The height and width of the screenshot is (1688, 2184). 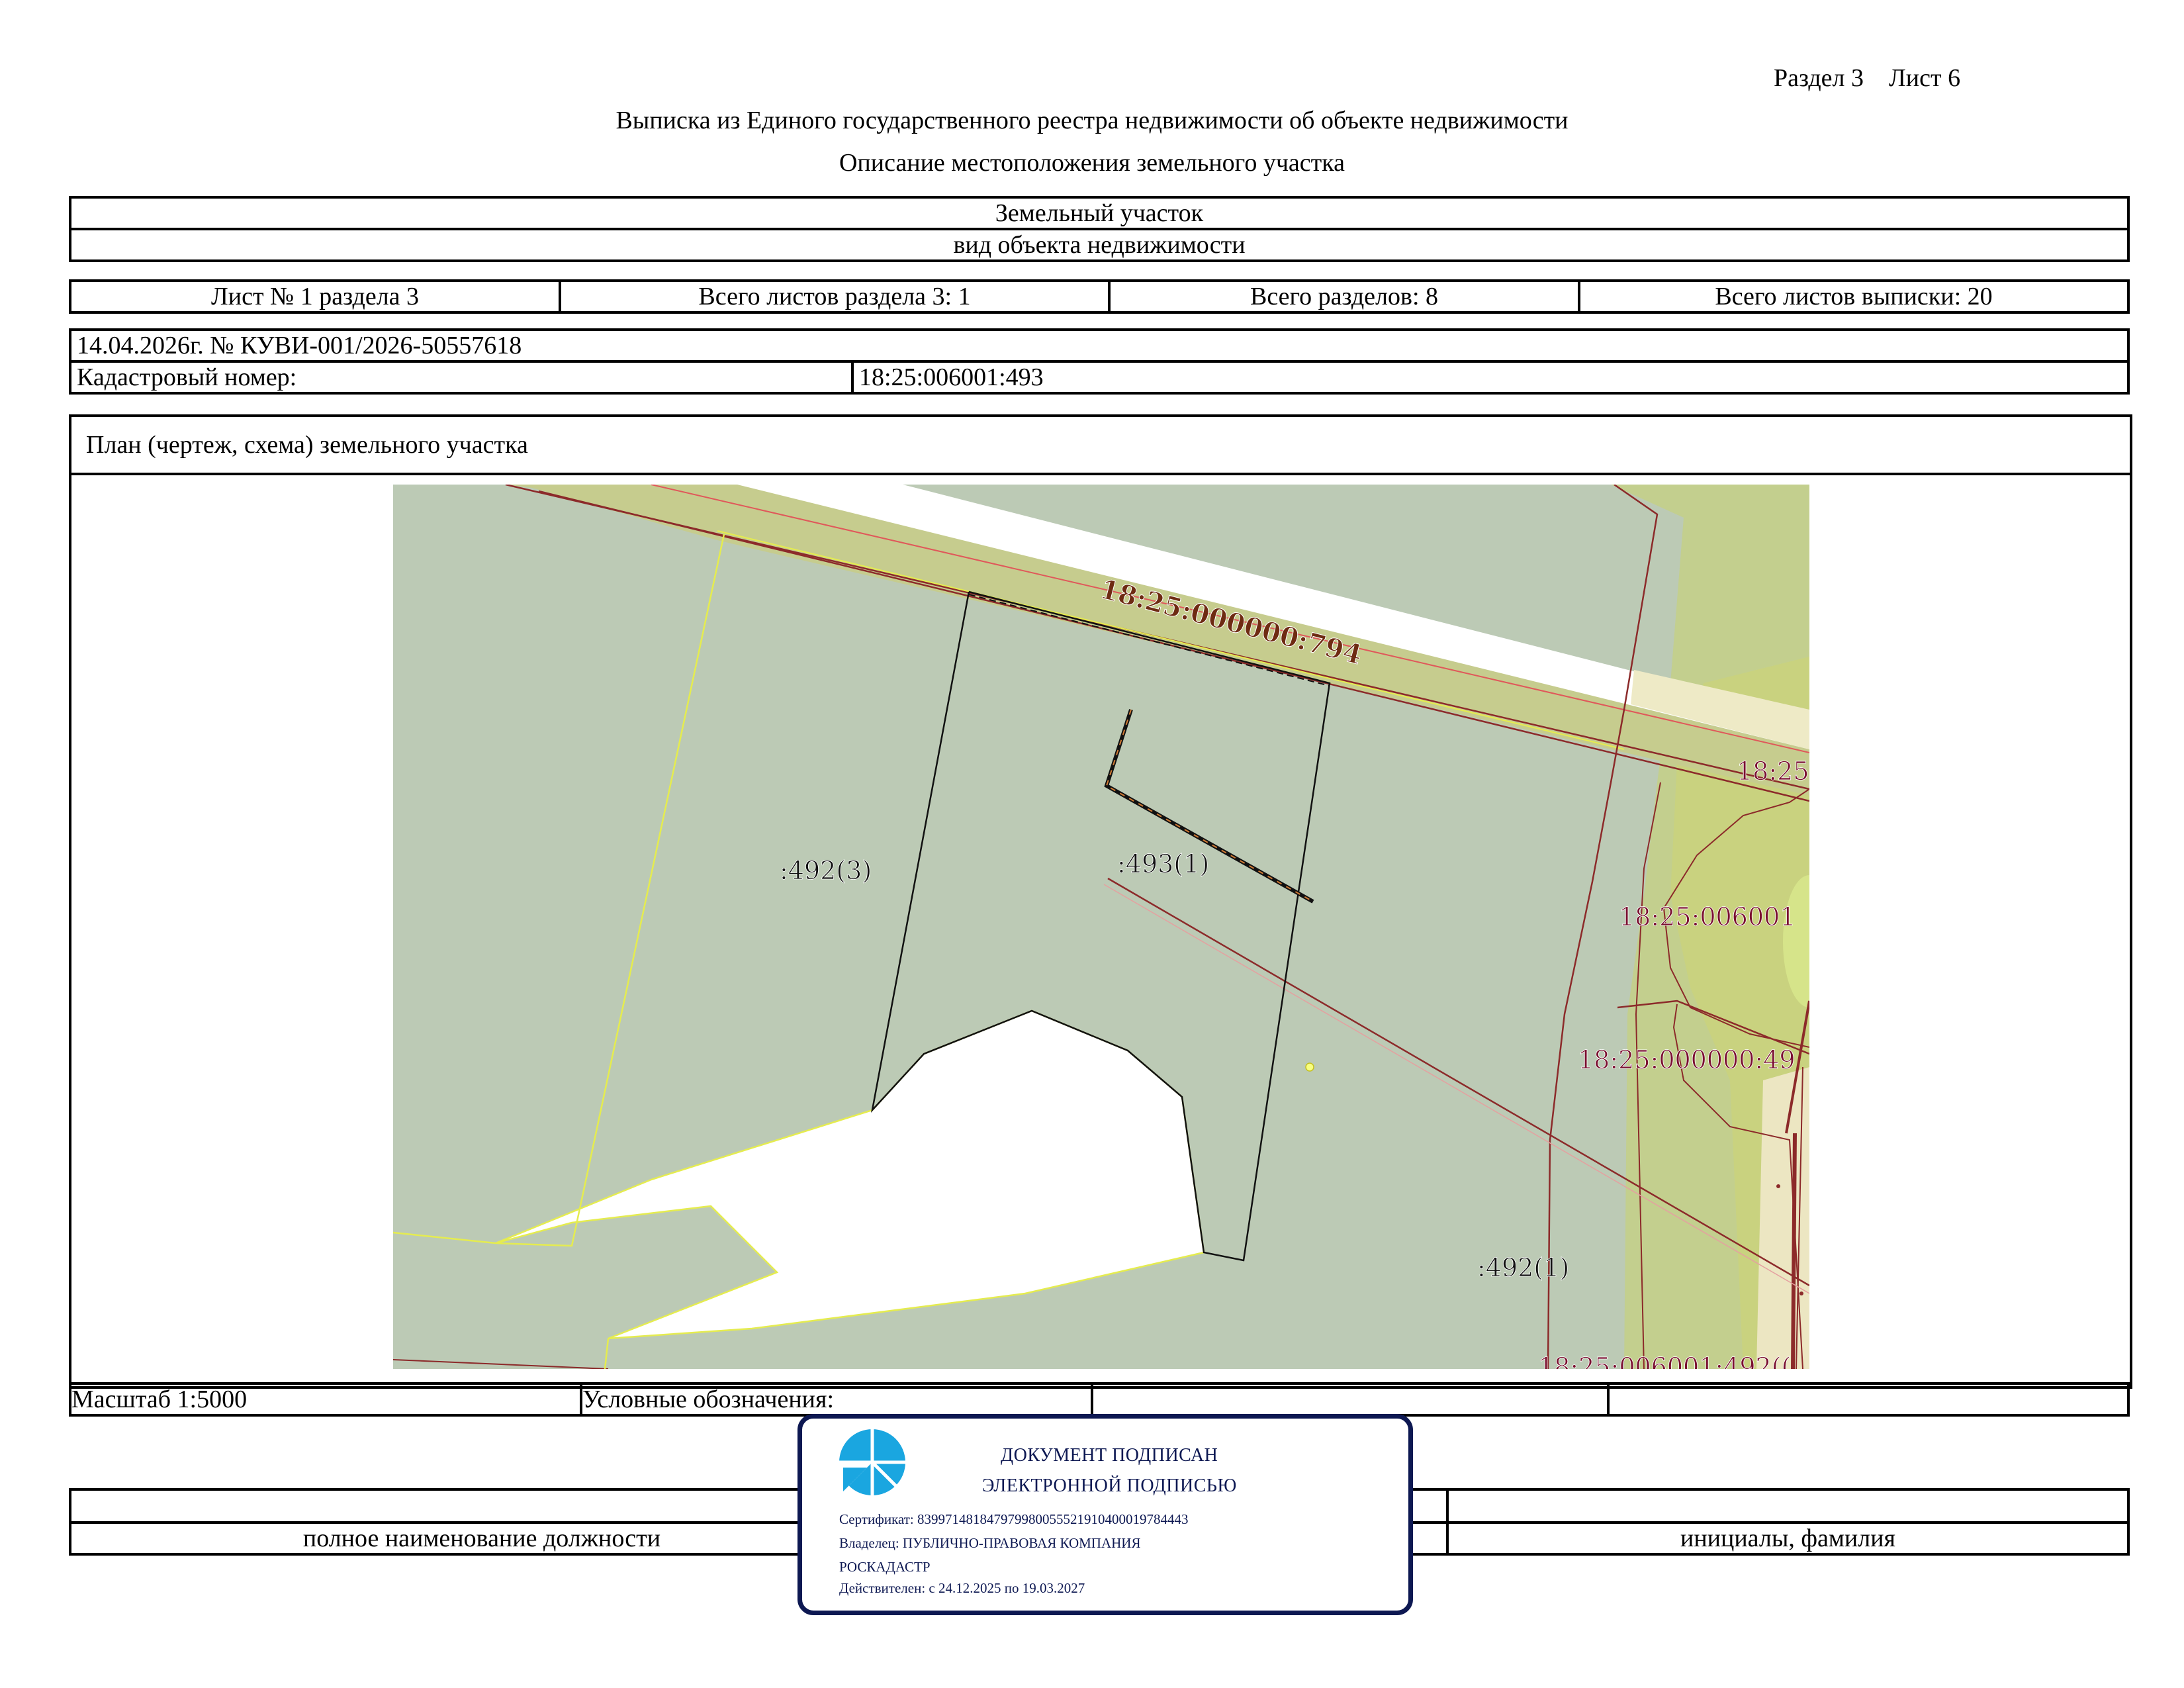 What do you see at coordinates (1925, 78) in the screenshot?
I see `sheet-label: Лист 6` at bounding box center [1925, 78].